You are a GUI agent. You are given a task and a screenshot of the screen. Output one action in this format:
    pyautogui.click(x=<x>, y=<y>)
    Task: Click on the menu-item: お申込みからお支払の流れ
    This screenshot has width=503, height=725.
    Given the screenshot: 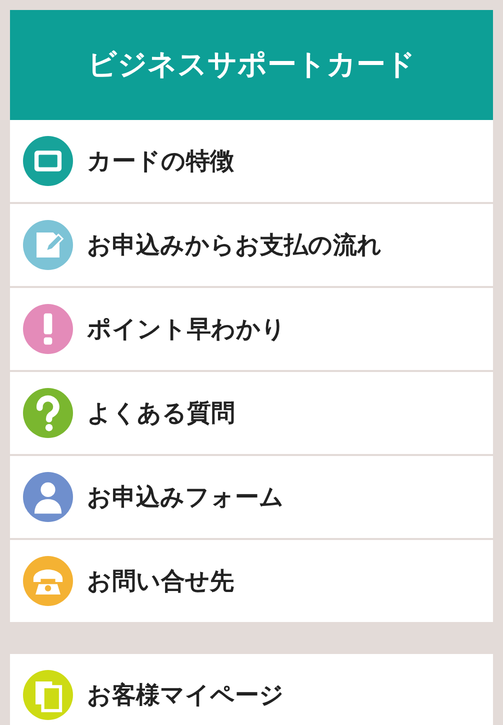 What is the action you would take?
    pyautogui.click(x=251, y=246)
    